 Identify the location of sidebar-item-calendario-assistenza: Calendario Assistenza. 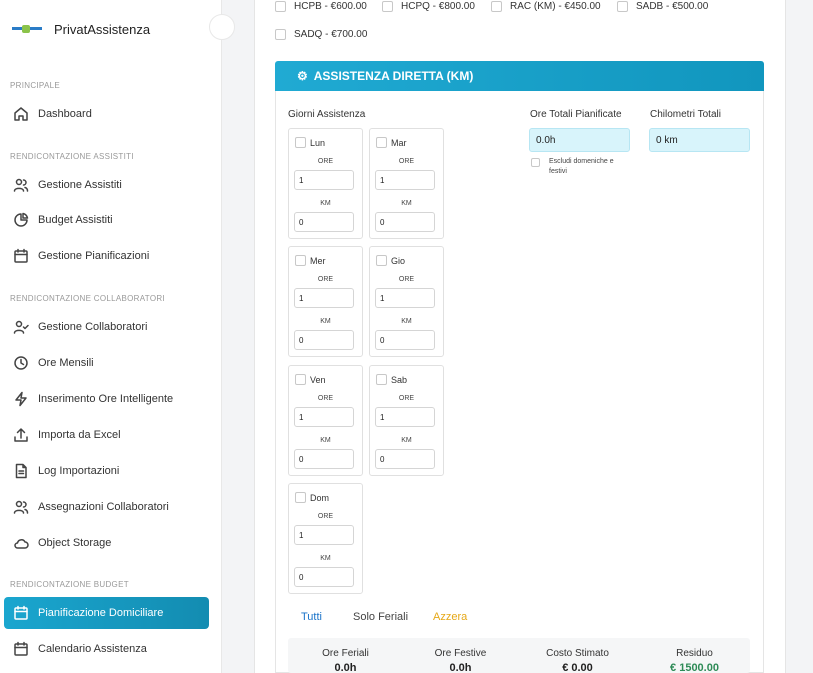
(106, 649).